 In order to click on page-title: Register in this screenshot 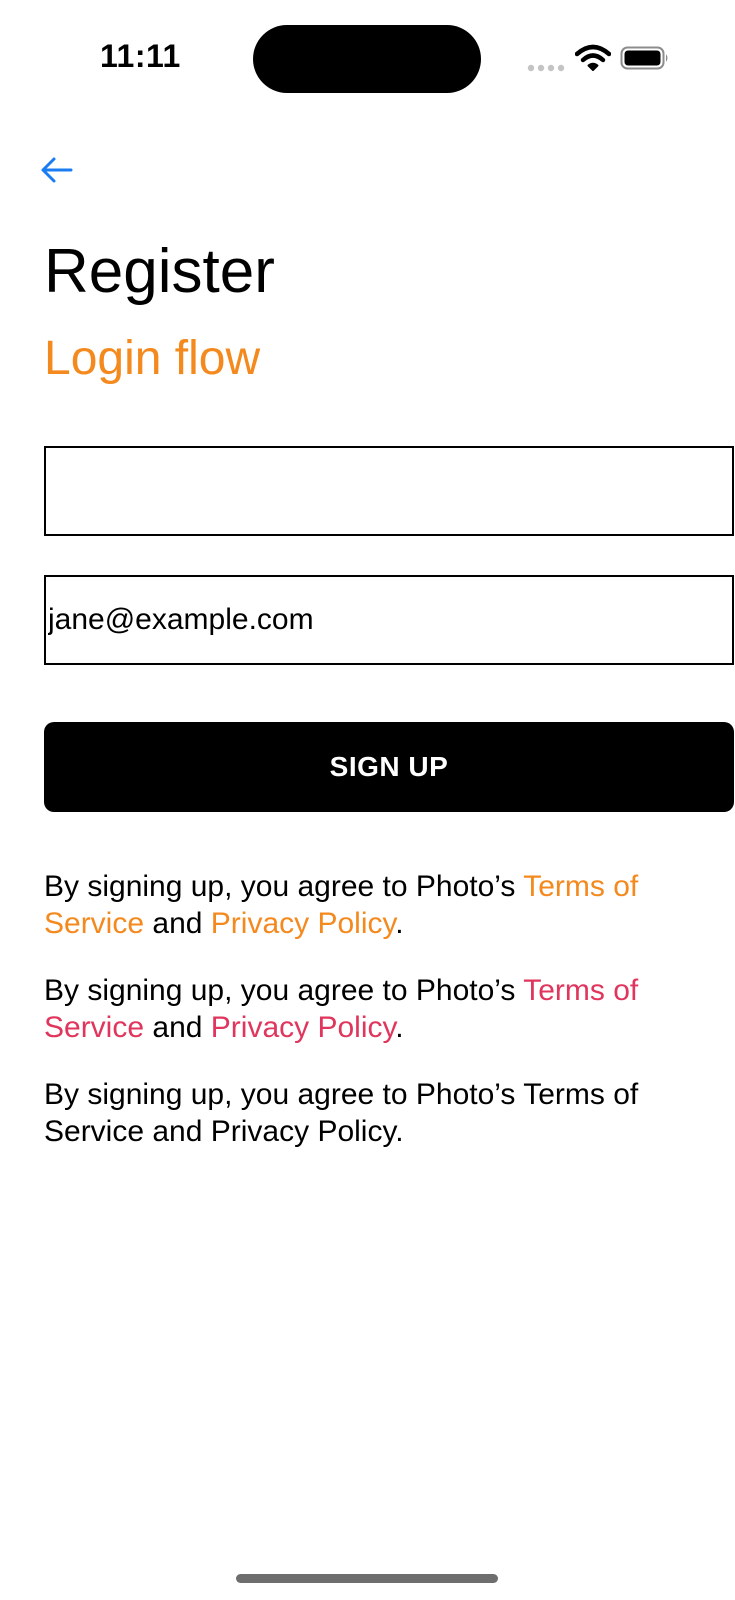, I will do `click(159, 271)`.